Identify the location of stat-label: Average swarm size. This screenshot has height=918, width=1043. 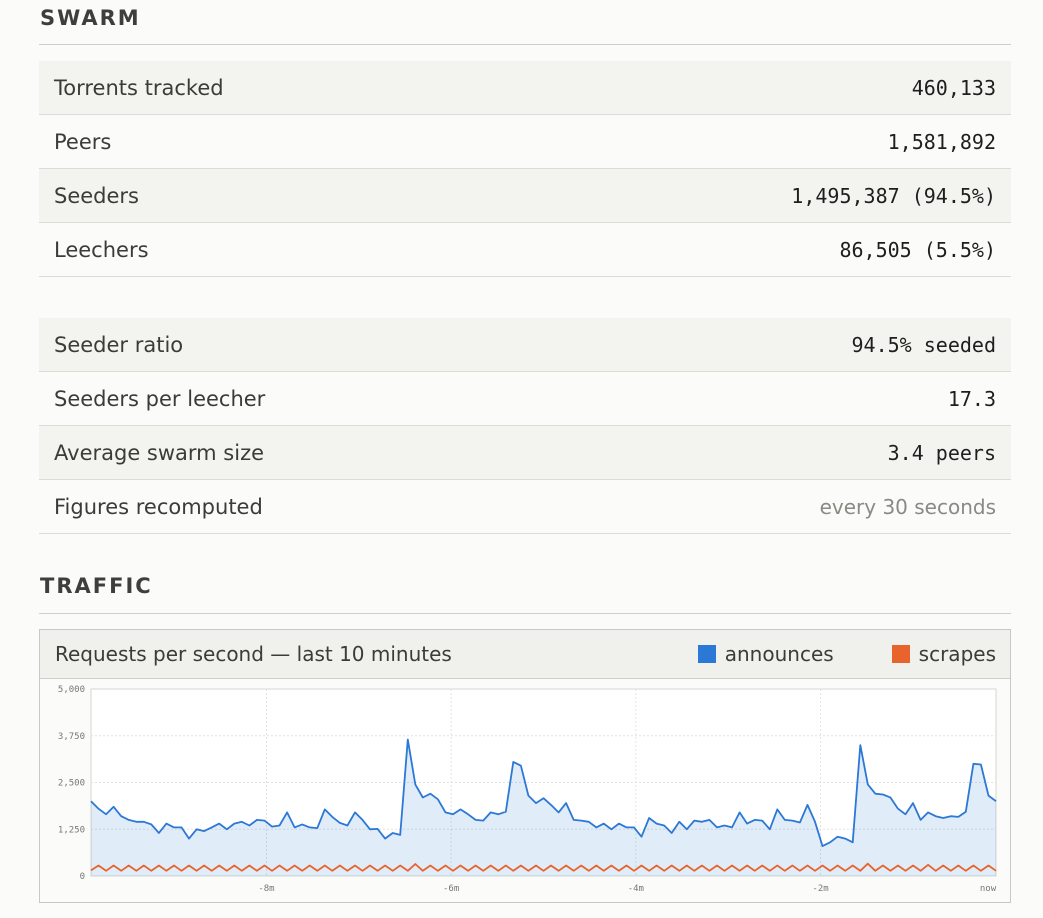
(159, 452).